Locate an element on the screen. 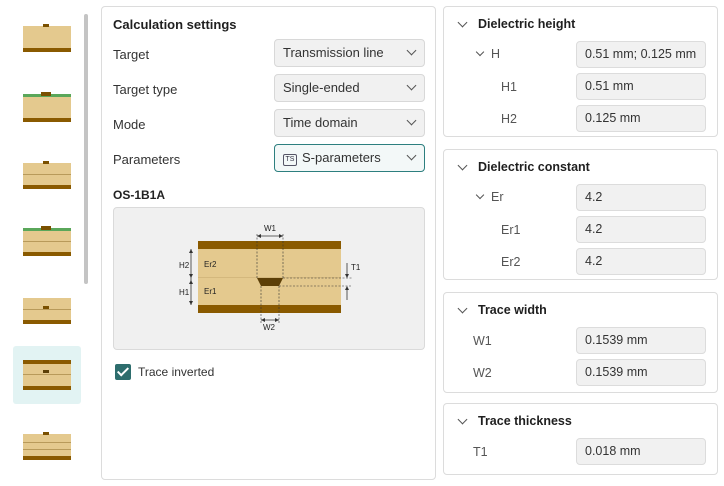 This screenshot has height=486, width=724. h1-value: 0.51 mm is located at coordinates (641, 86).